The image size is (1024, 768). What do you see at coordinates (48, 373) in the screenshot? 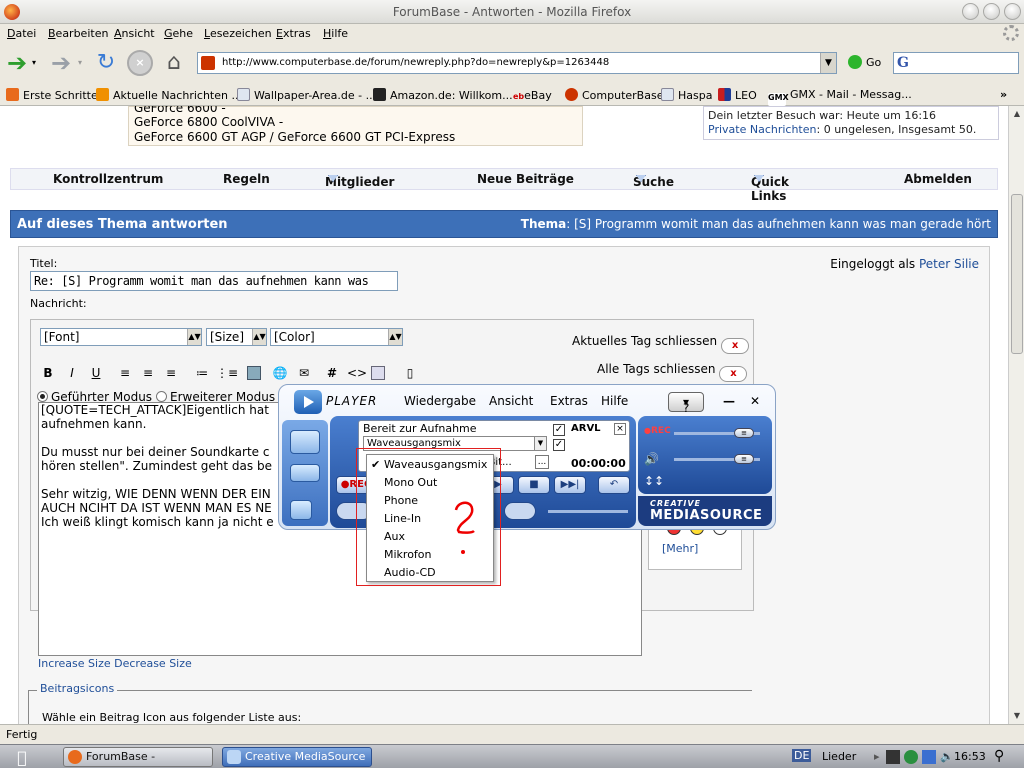
I see `bold-button: B` at bounding box center [48, 373].